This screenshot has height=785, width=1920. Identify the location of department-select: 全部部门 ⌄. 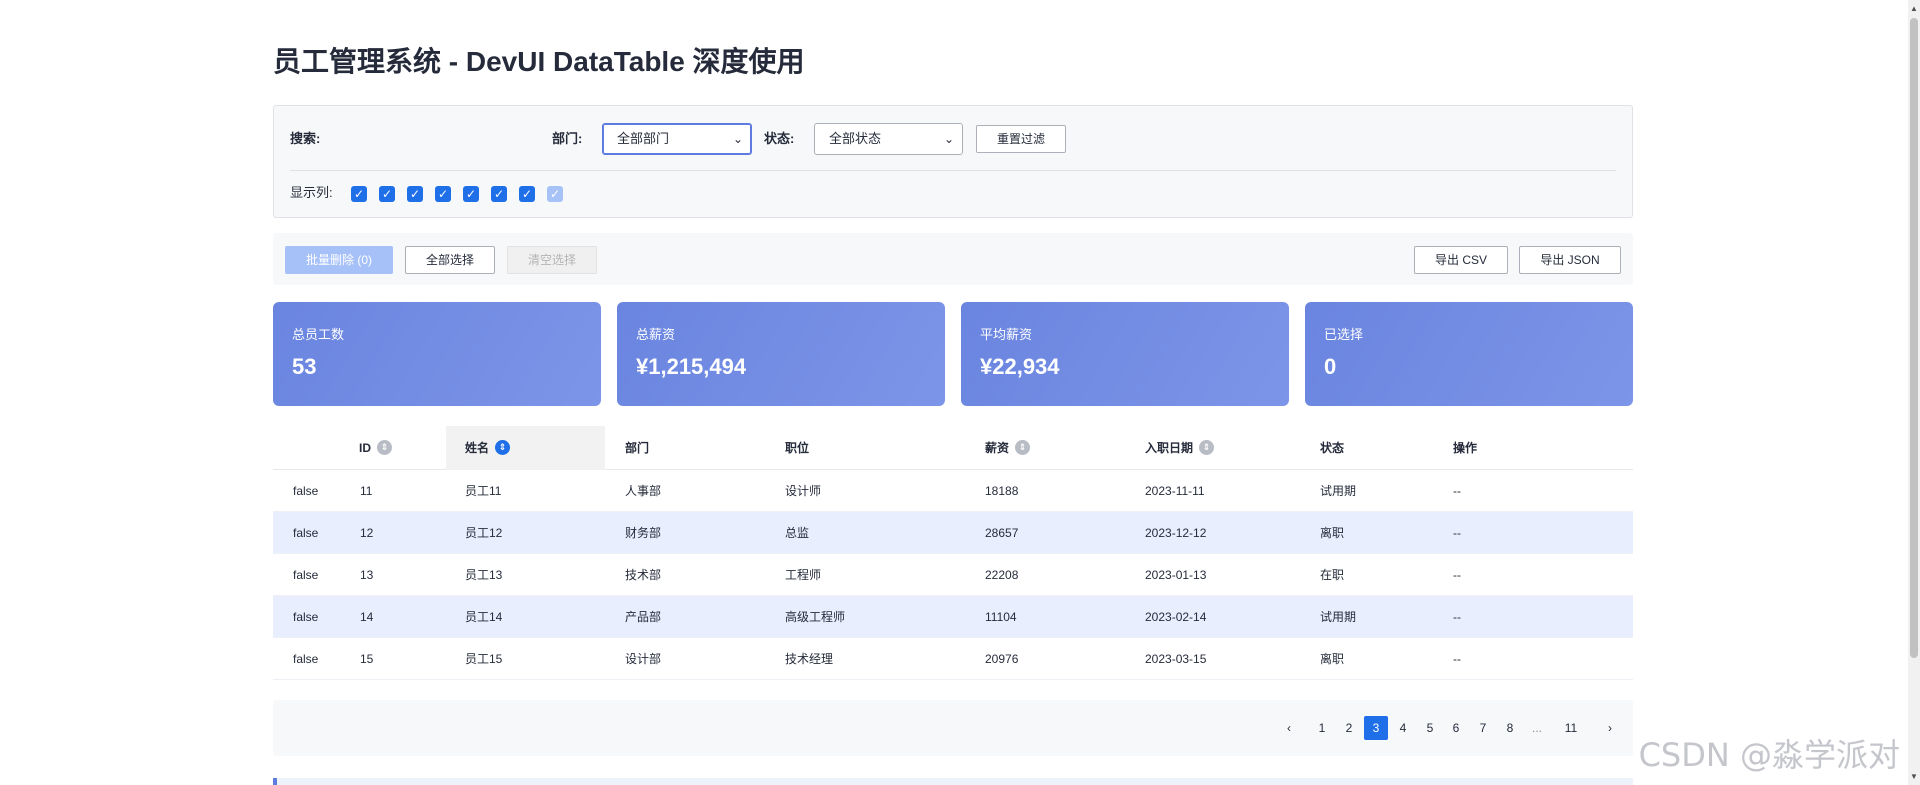
(677, 139).